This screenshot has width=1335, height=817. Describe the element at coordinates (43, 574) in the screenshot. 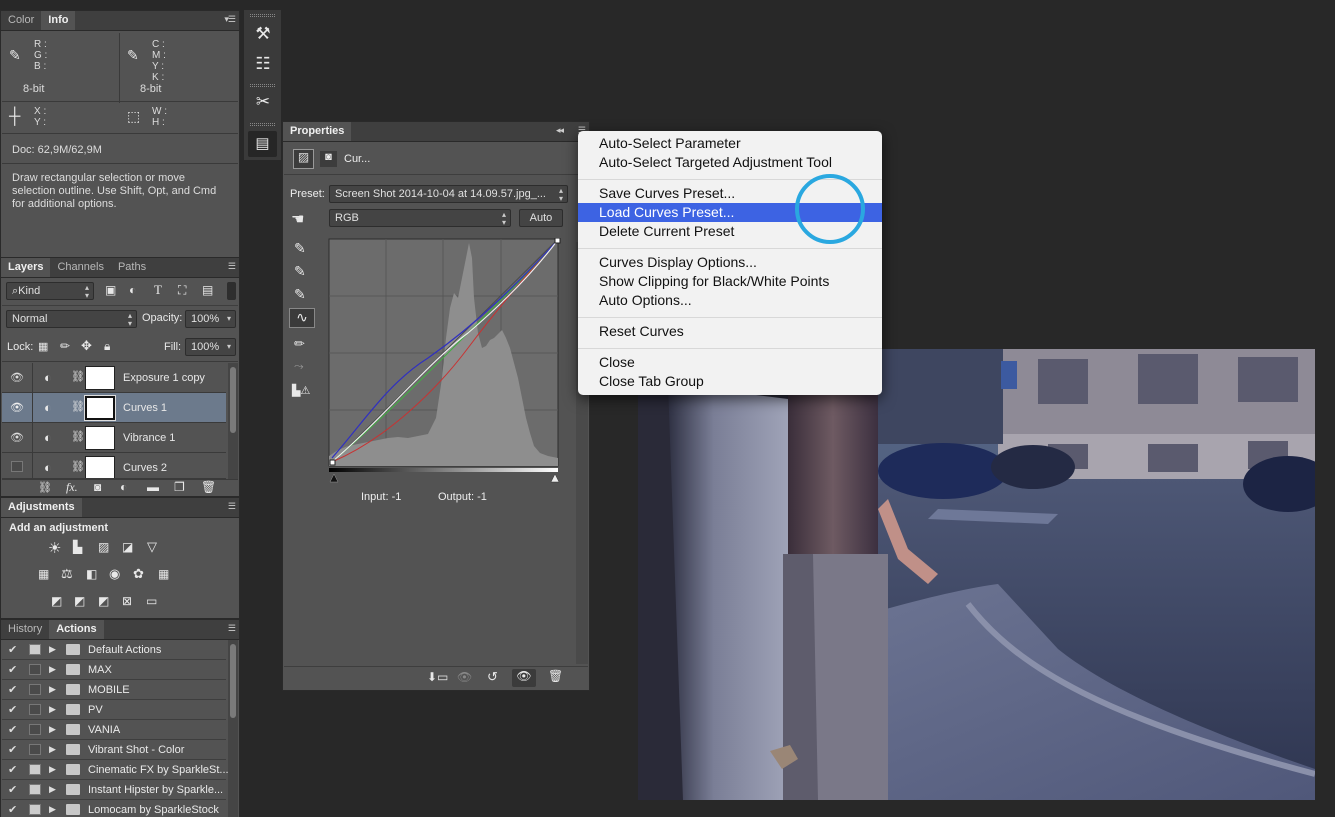

I see `hue-saturation-icon: ▦` at that location.